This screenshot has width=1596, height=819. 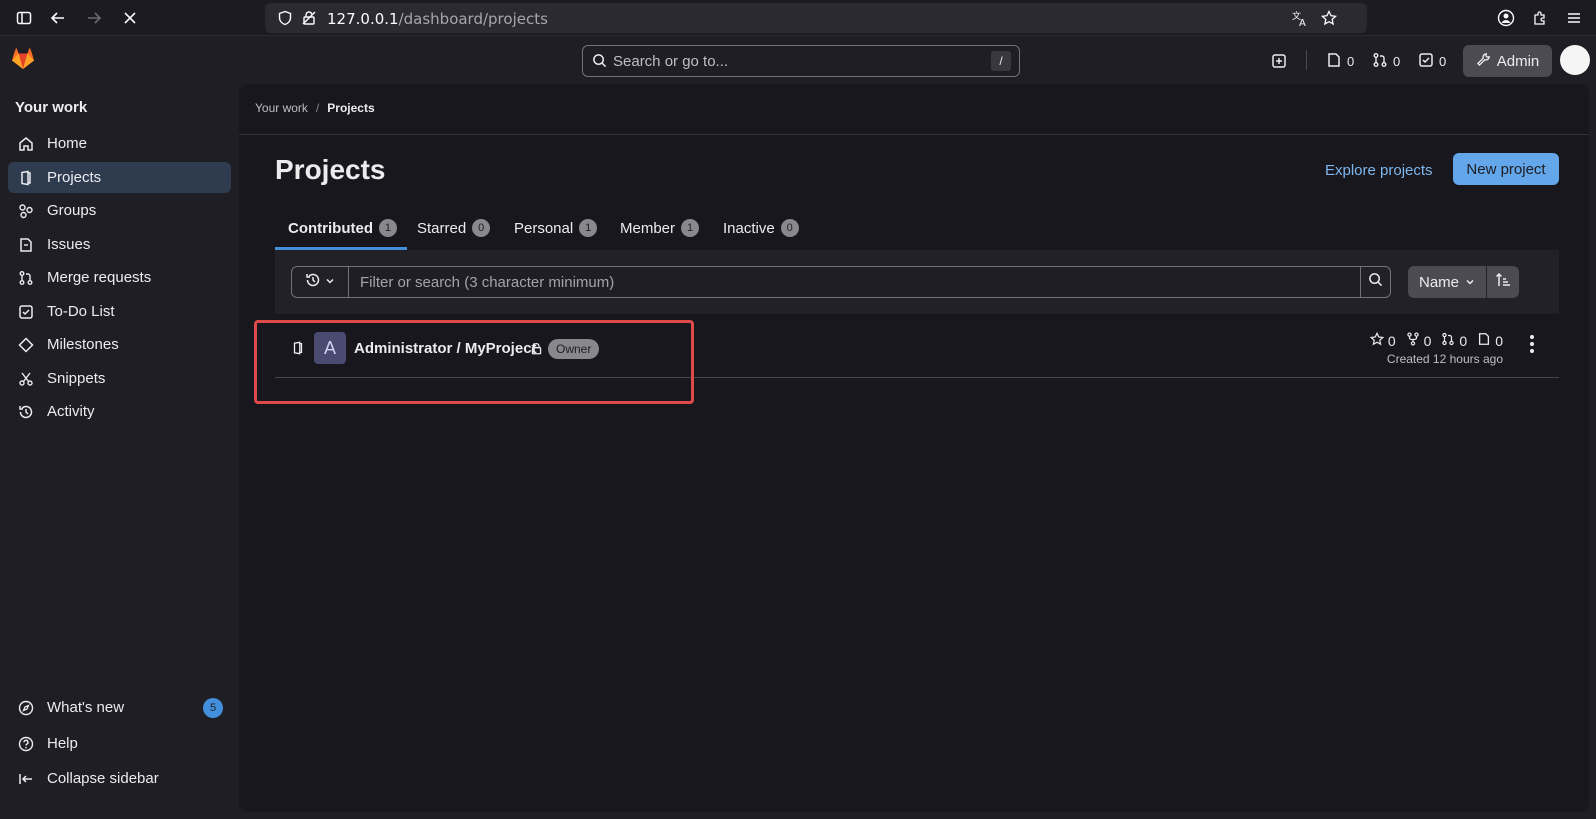 What do you see at coordinates (1540, 18) in the screenshot?
I see `extensions-icon` at bounding box center [1540, 18].